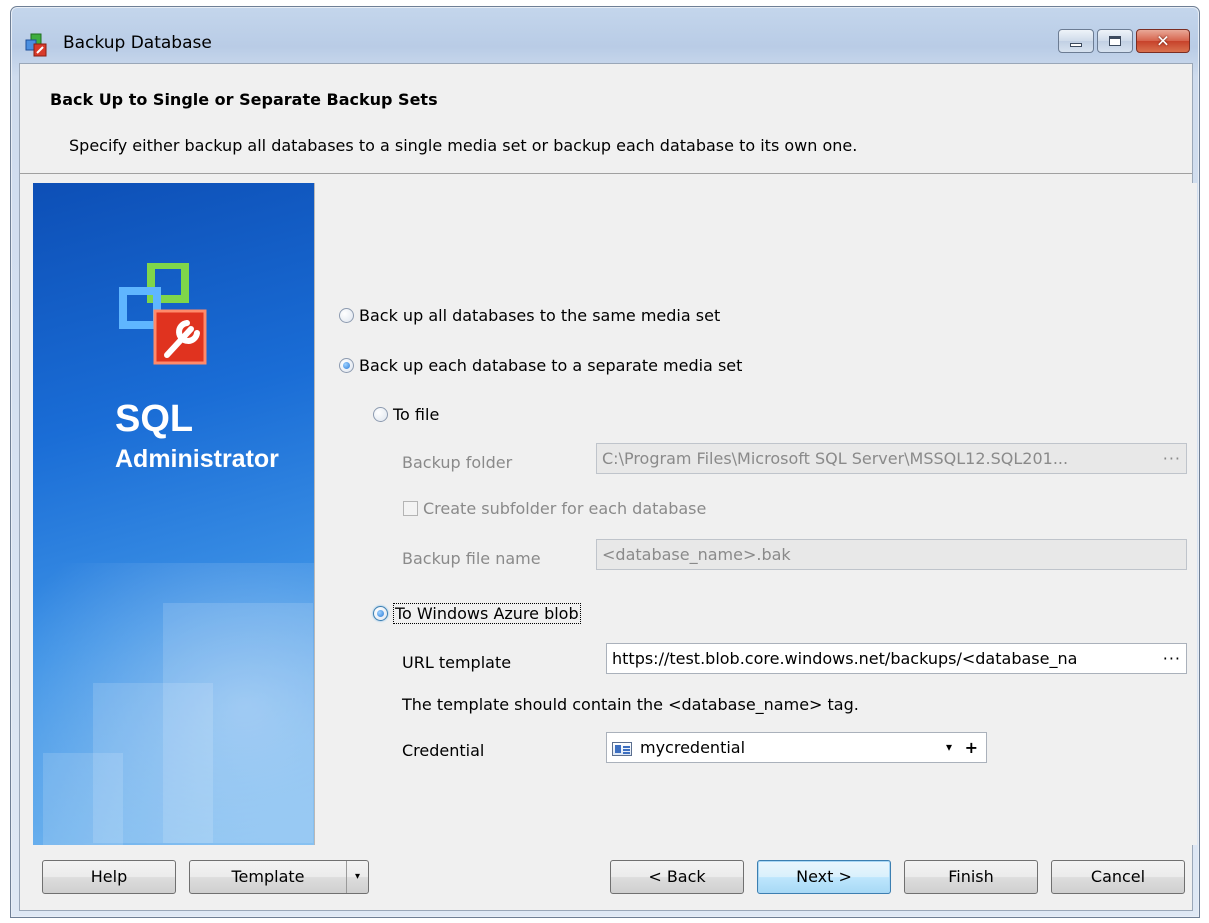 The width and height of the screenshot is (1209, 923). What do you see at coordinates (1172, 658) in the screenshot?
I see `browse-url-button: ···` at bounding box center [1172, 658].